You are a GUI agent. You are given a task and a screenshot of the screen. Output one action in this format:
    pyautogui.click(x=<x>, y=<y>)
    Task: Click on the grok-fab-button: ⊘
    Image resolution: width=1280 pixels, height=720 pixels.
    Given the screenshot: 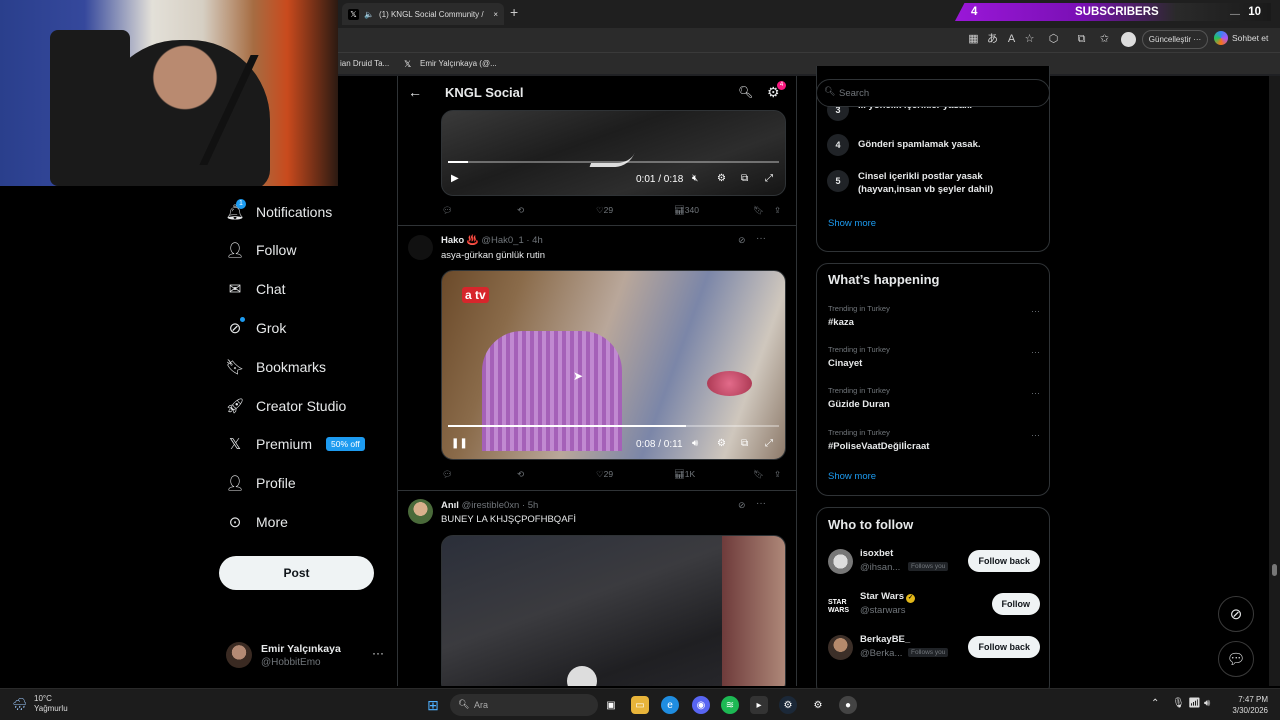 What is the action you would take?
    pyautogui.click(x=1236, y=614)
    